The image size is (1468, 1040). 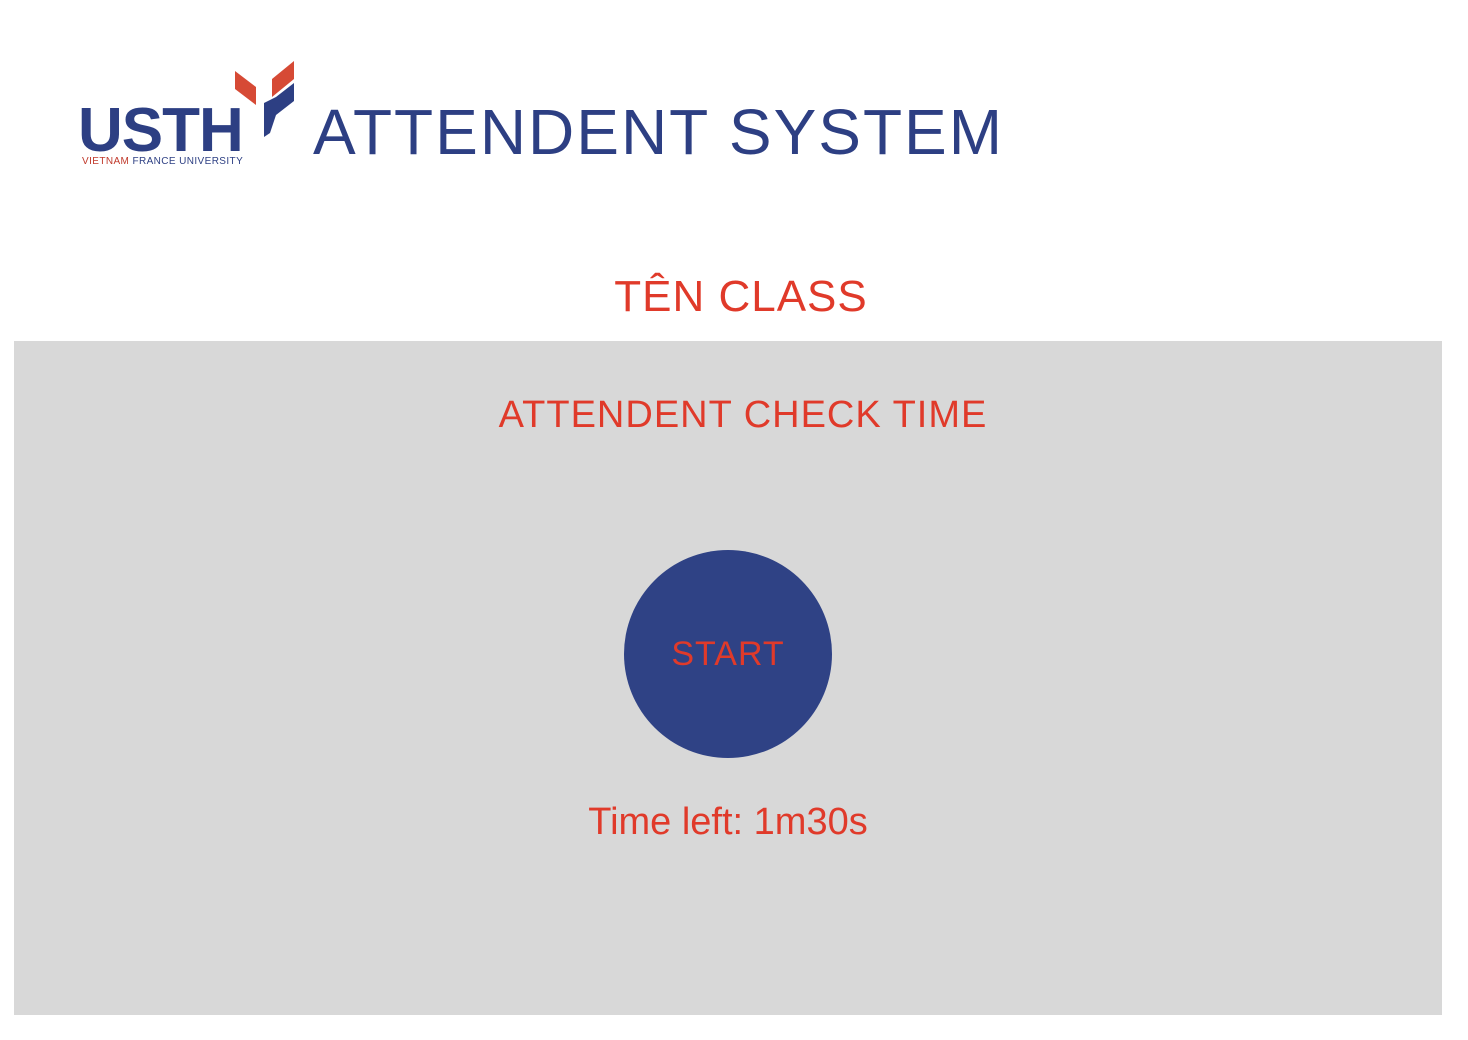 What do you see at coordinates (188, 161) in the screenshot?
I see `logo-subtext-rest: FRANCE UNIVERSITY` at bounding box center [188, 161].